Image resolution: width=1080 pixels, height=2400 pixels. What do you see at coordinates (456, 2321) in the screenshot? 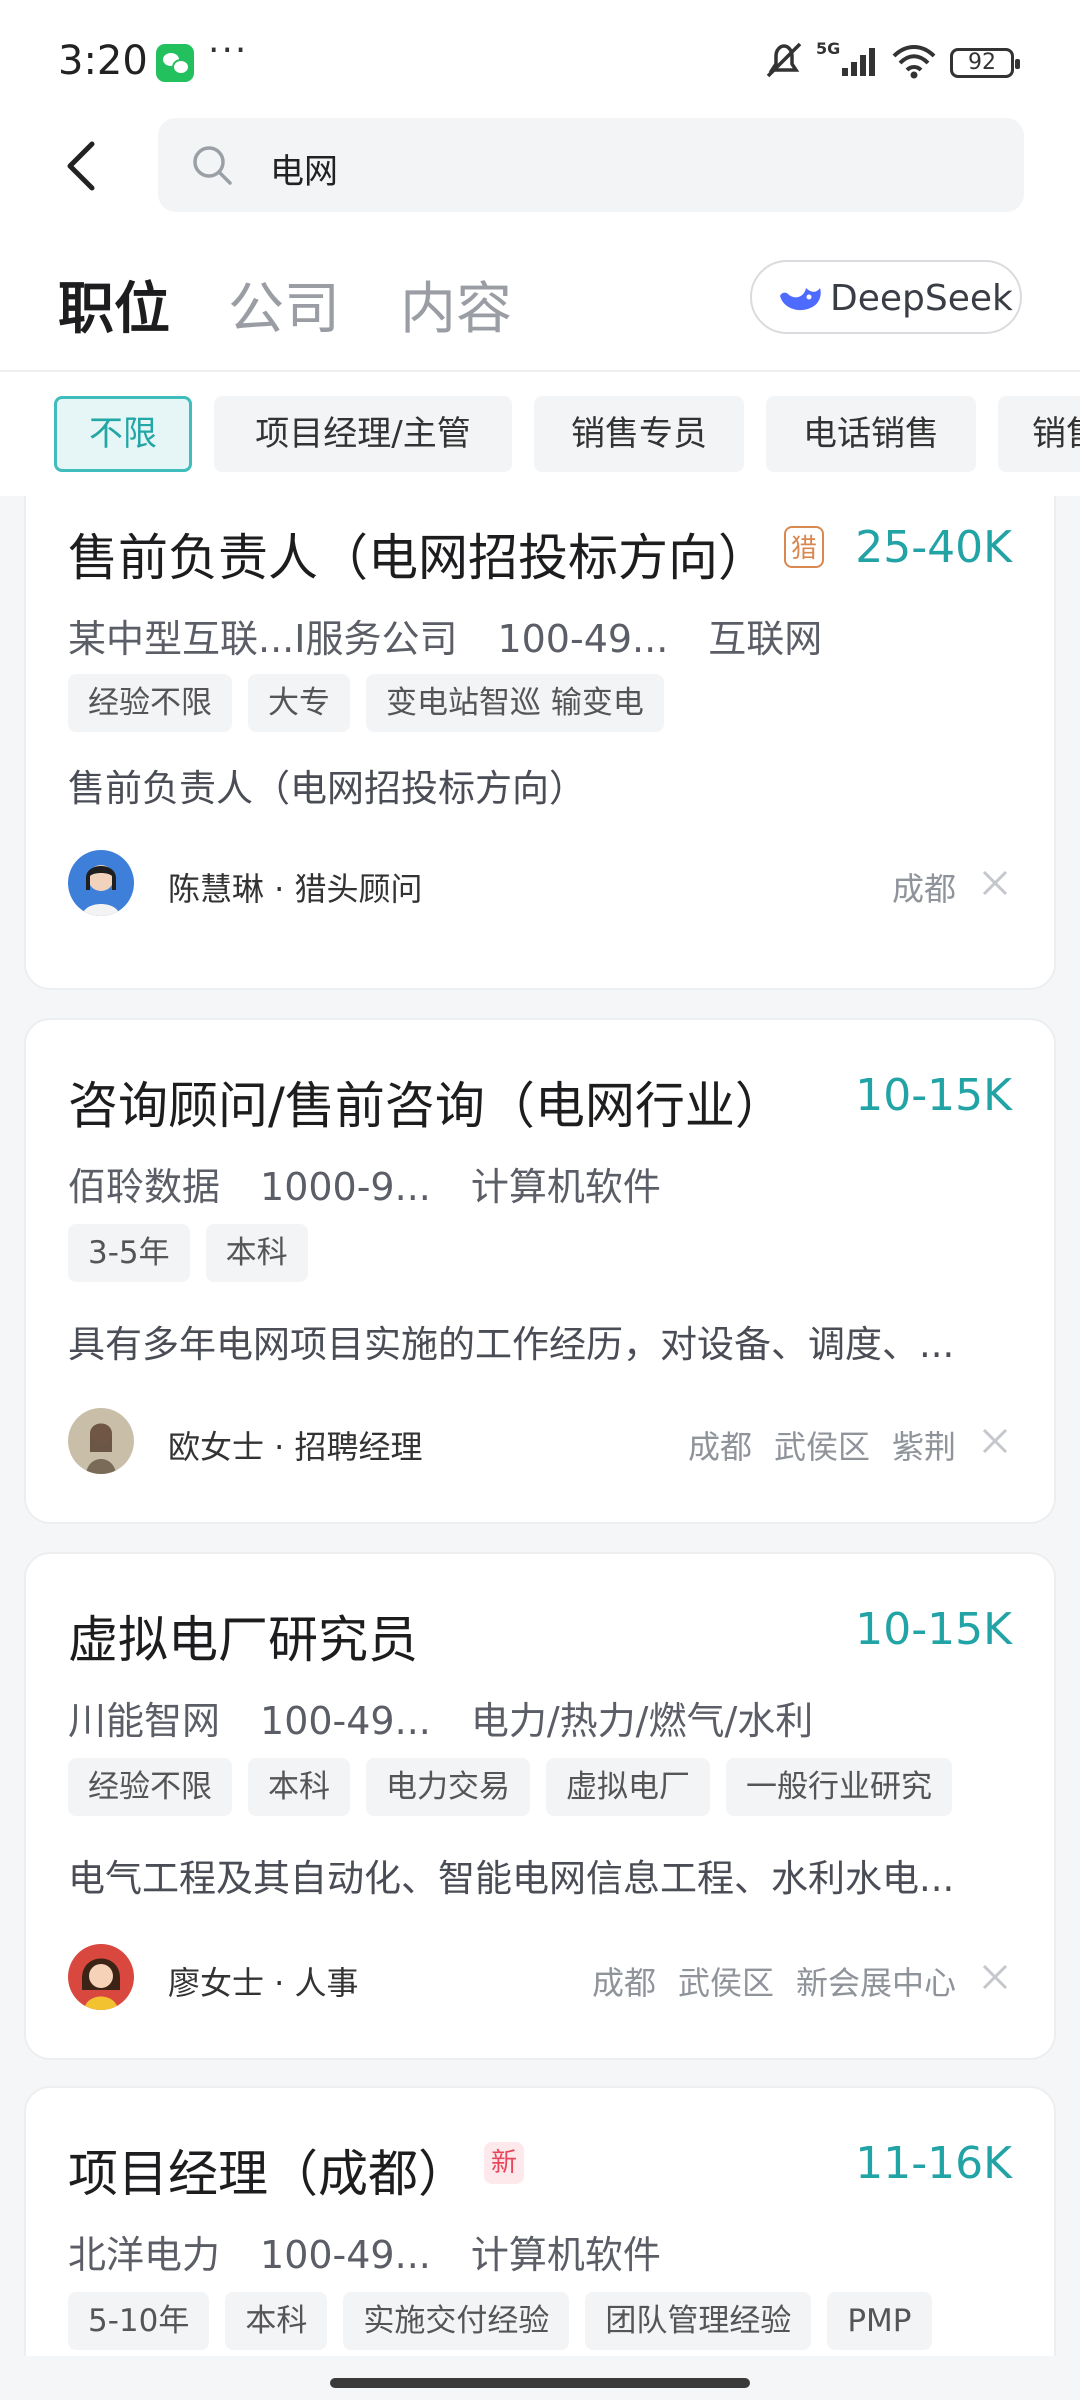
I see `job-tag: 实施交付经验` at bounding box center [456, 2321].